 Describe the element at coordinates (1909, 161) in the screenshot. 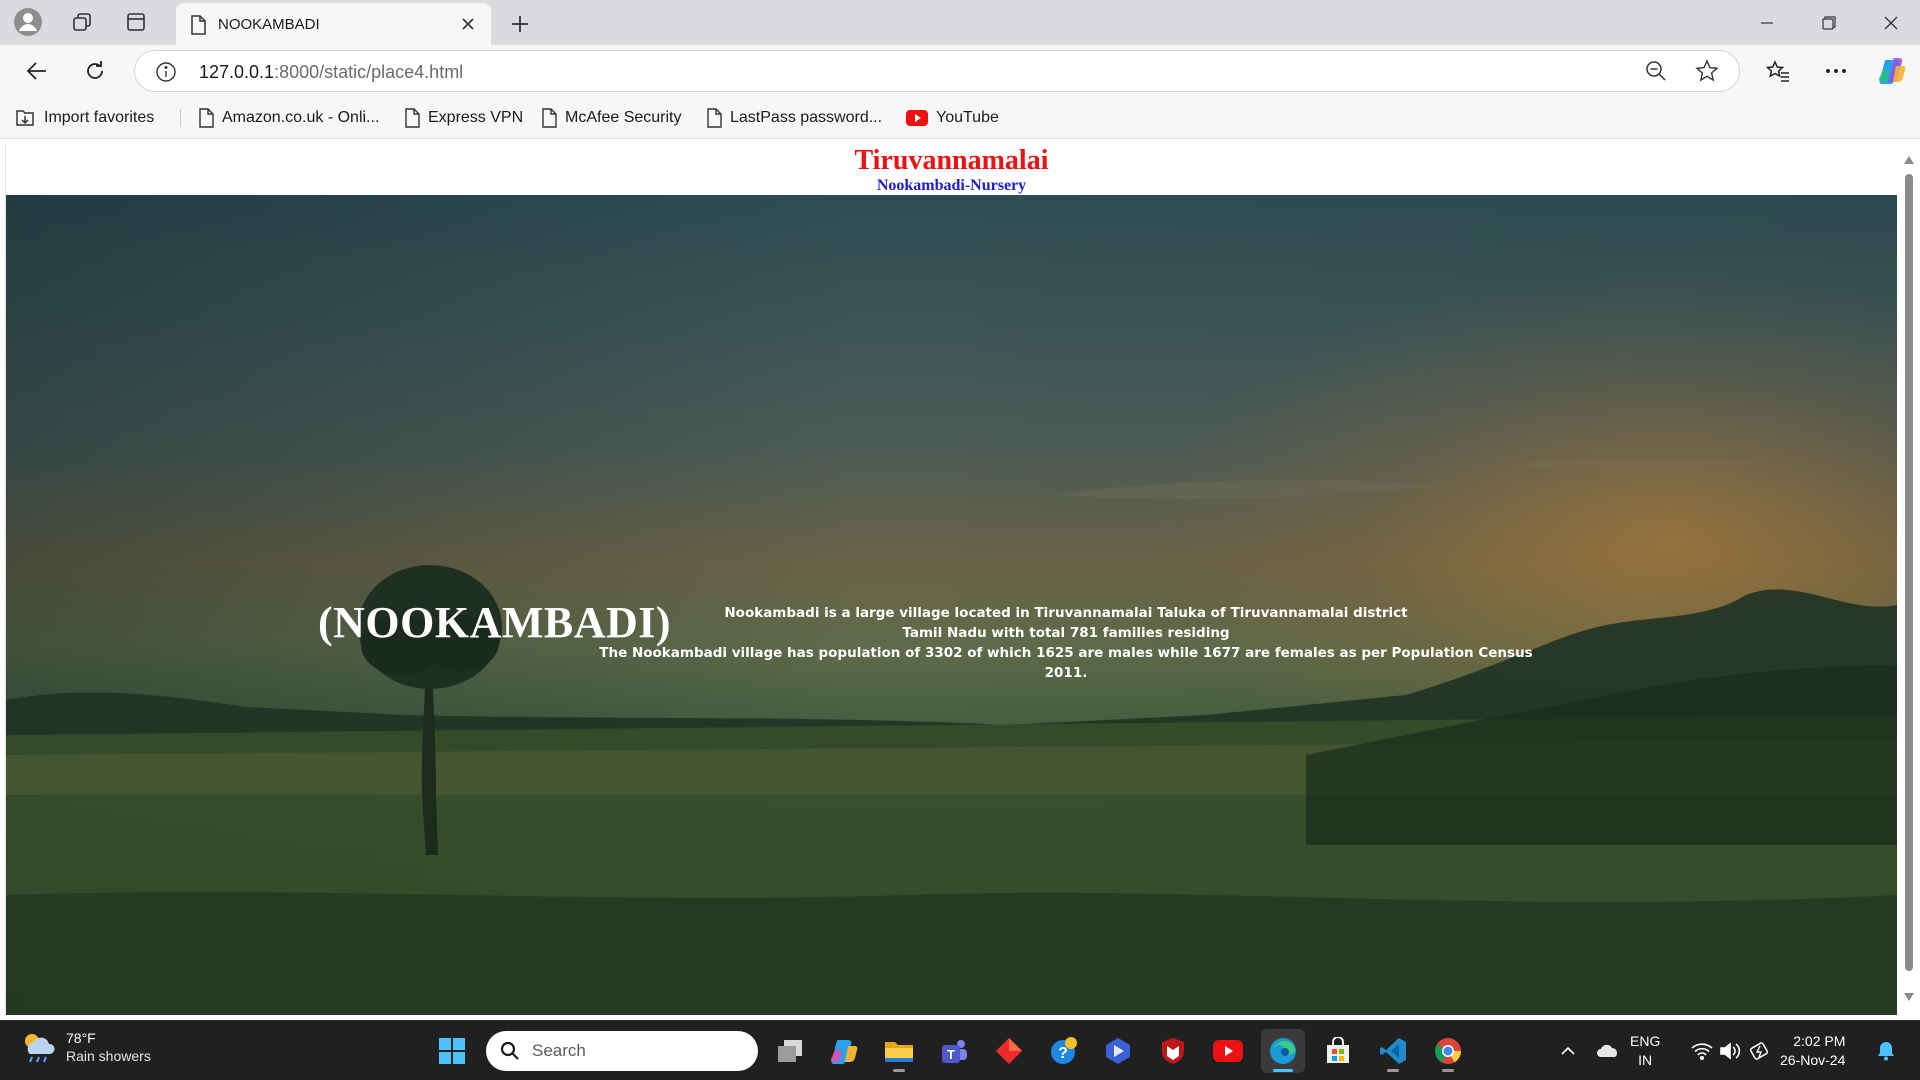

I see `scroll-up-arrow-icon` at that location.